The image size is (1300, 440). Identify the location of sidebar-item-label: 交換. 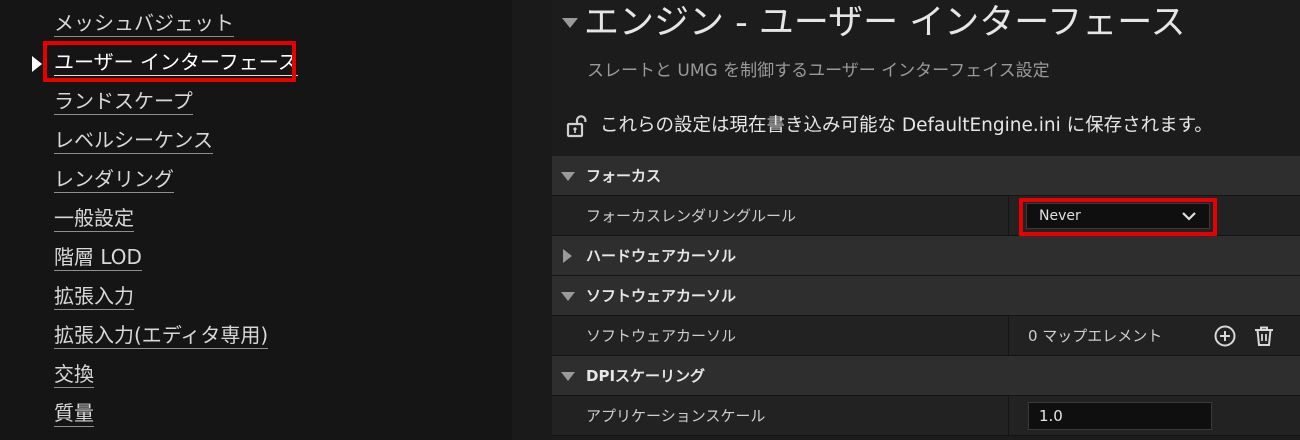
(74, 375).